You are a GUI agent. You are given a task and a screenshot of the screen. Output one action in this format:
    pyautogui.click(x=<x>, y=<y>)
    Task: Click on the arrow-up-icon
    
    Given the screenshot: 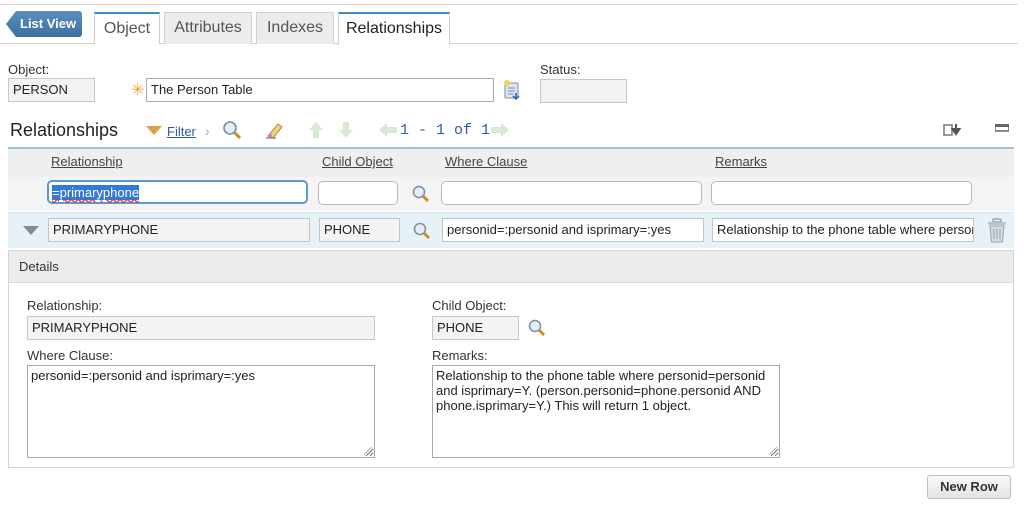 What is the action you would take?
    pyautogui.click(x=316, y=130)
    